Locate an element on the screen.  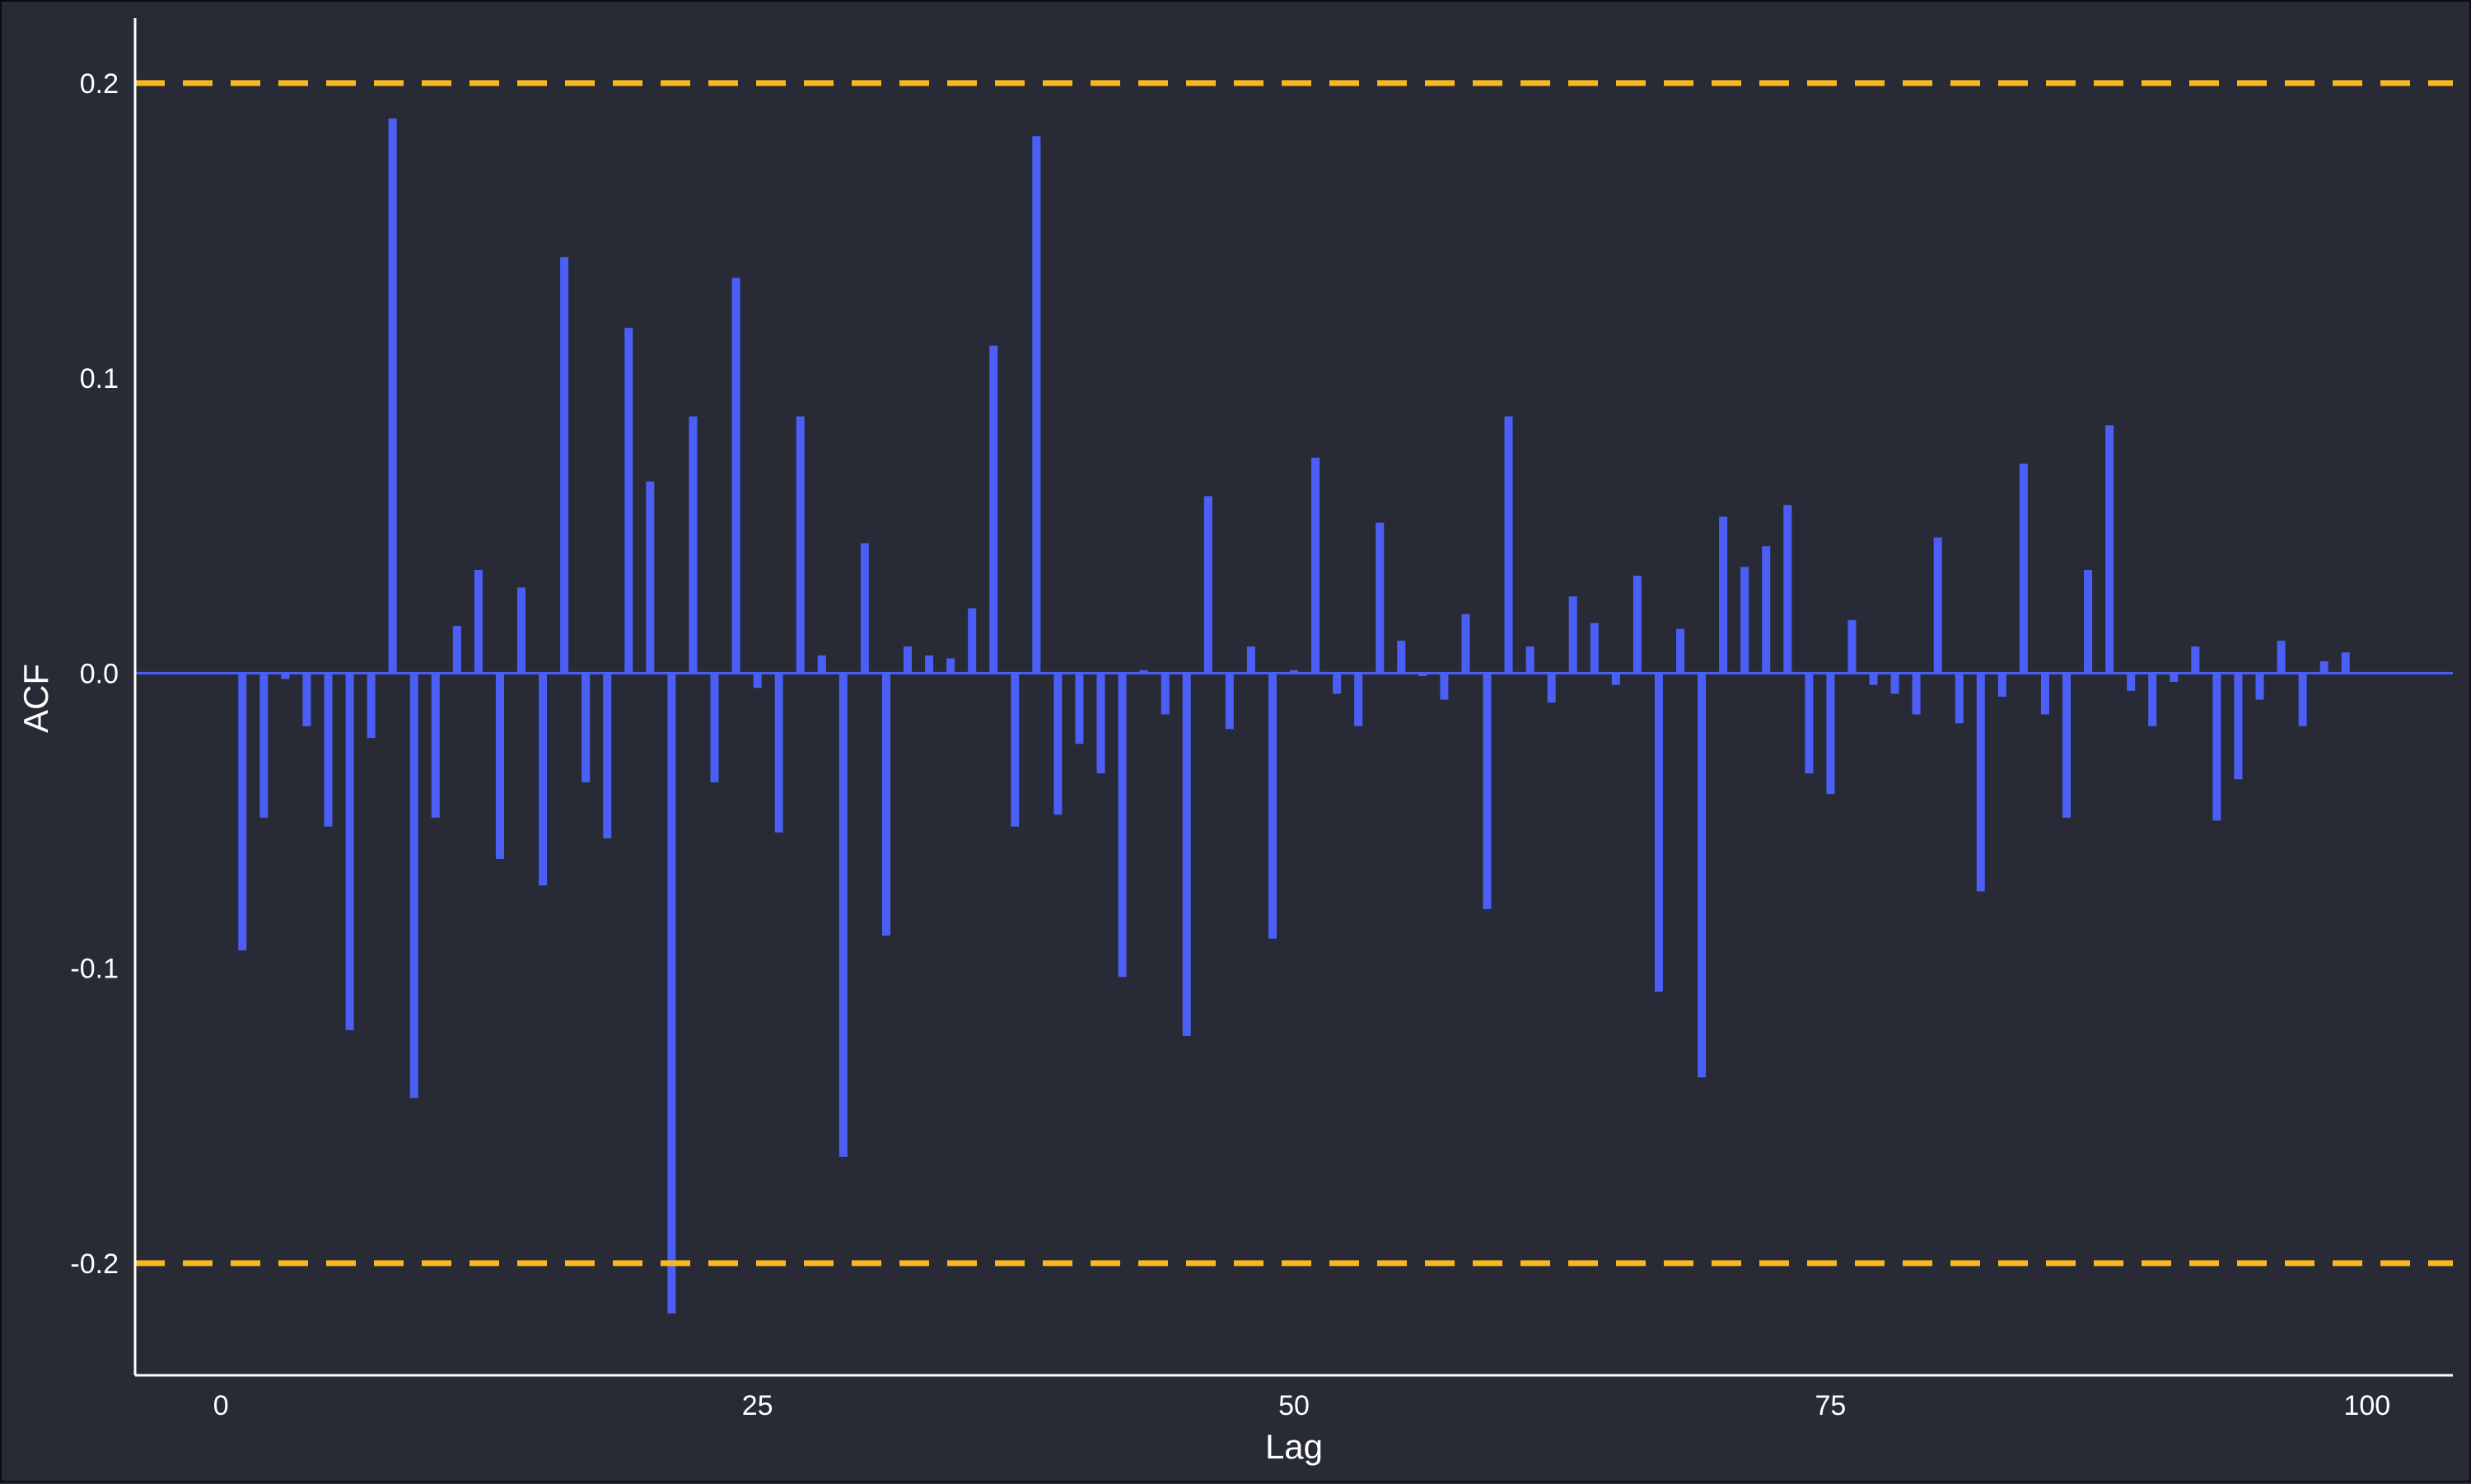
y-tick-label: 0.2 is located at coordinates (99, 84).